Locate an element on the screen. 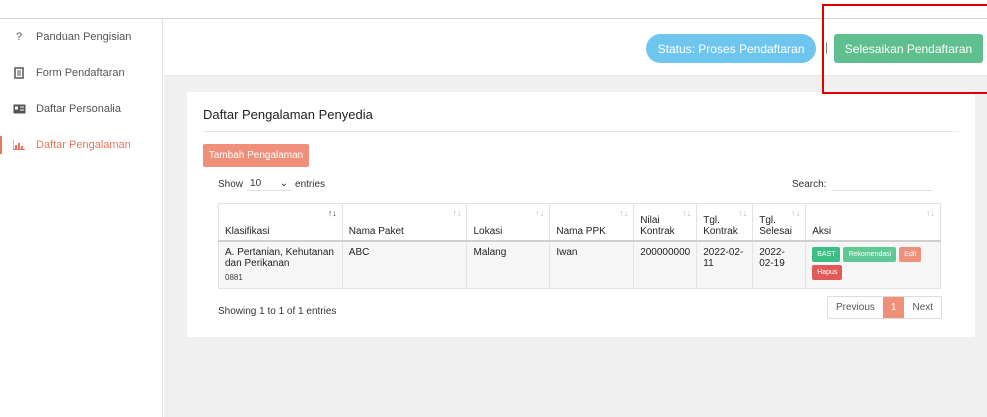 The width and height of the screenshot is (987, 417). highlight-box is located at coordinates (904, 49).